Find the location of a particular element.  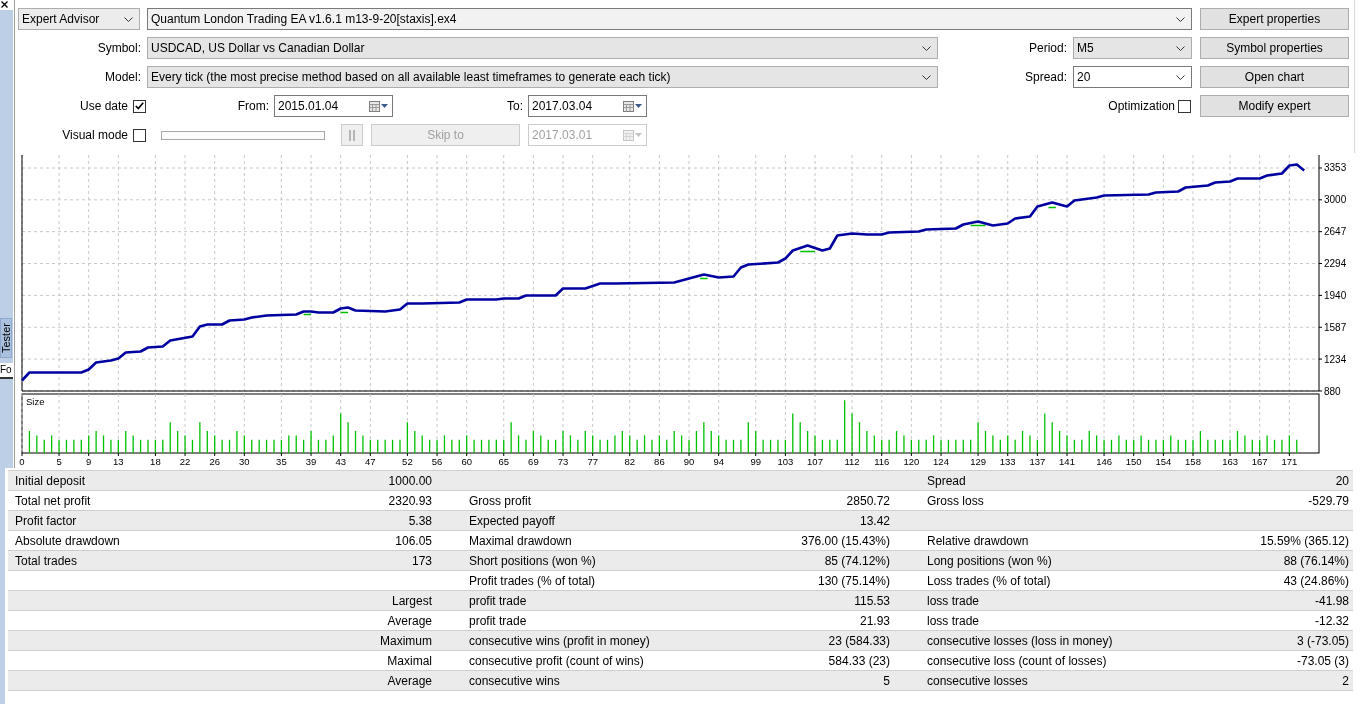

axis-label: 99 is located at coordinates (755, 460).